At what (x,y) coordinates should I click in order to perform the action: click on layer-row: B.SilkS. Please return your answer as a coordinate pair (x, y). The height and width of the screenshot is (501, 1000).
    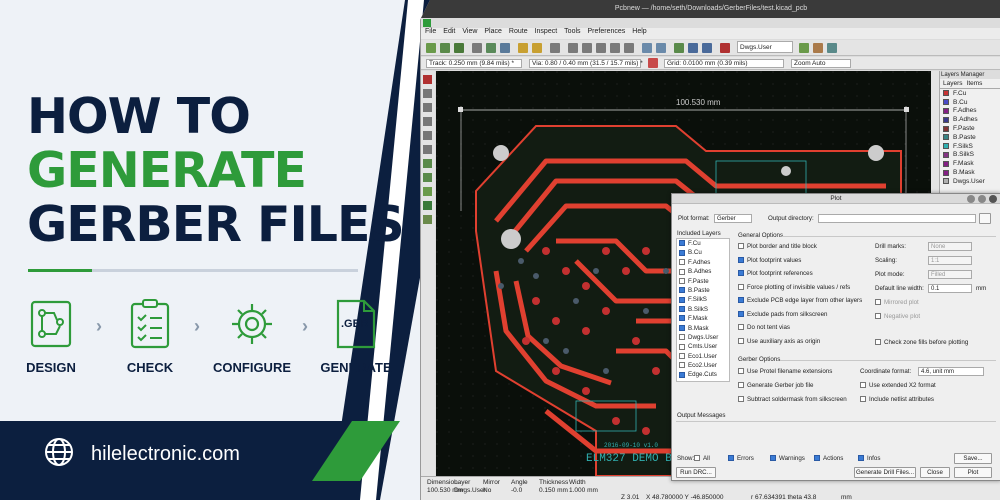
    Looking at the image, I should click on (970, 155).